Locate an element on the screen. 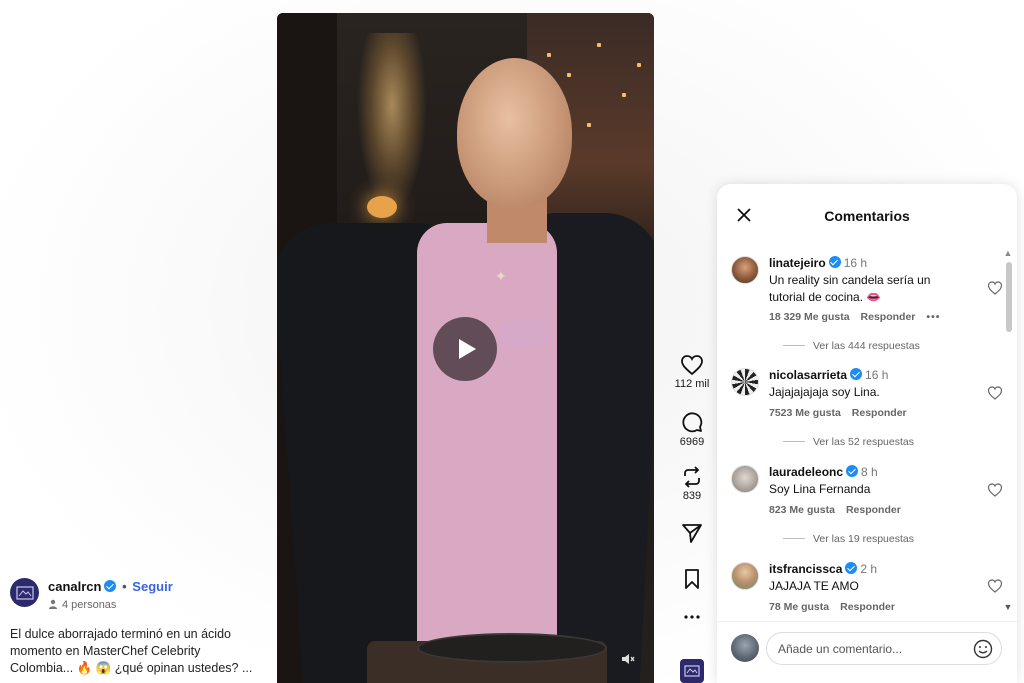 This screenshot has width=1024, height=683. audio-avatar is located at coordinates (692, 671).